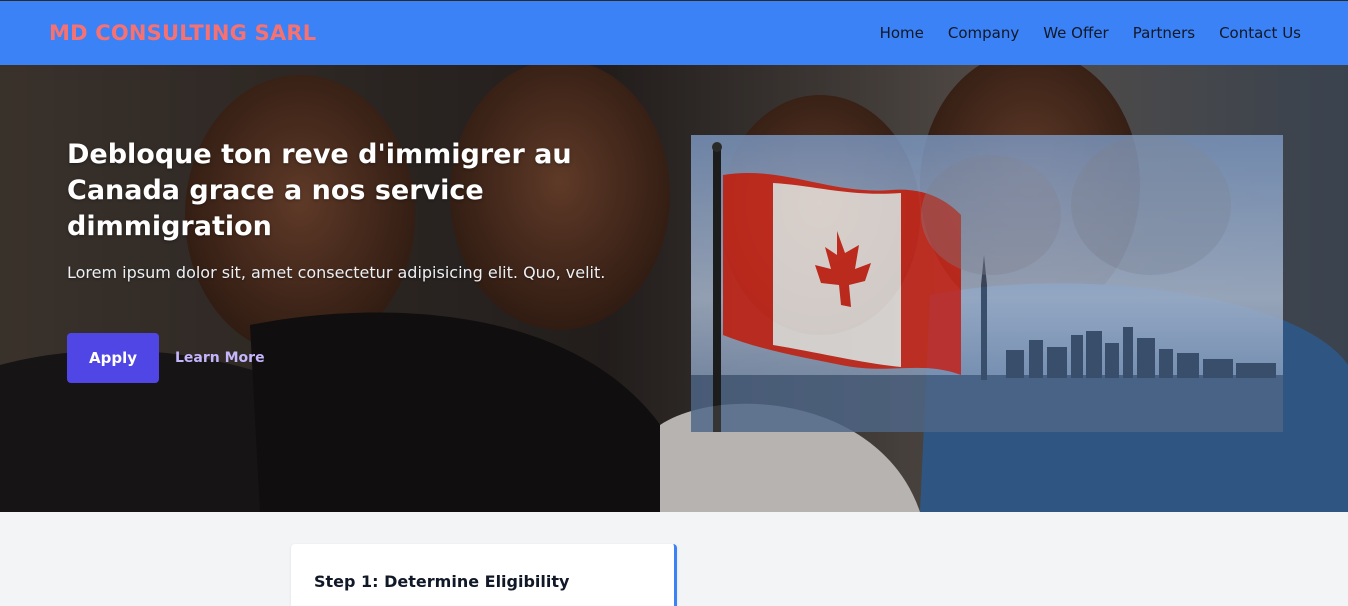 The width and height of the screenshot is (1348, 606). Describe the element at coordinates (902, 33) in the screenshot. I see `nav-link-home: Home` at that location.